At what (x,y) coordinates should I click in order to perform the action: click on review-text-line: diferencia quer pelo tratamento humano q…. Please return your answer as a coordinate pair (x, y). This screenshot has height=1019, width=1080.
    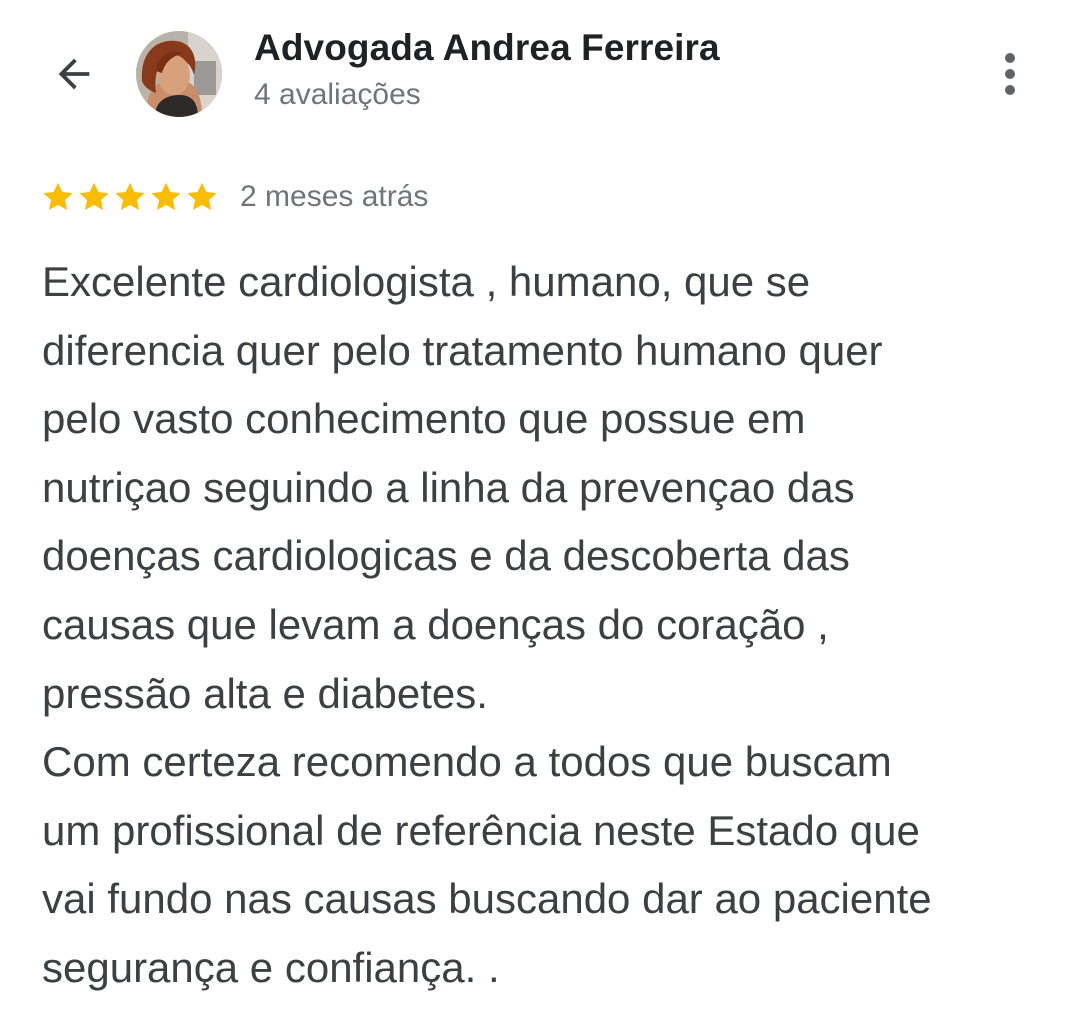
    Looking at the image, I should click on (462, 350).